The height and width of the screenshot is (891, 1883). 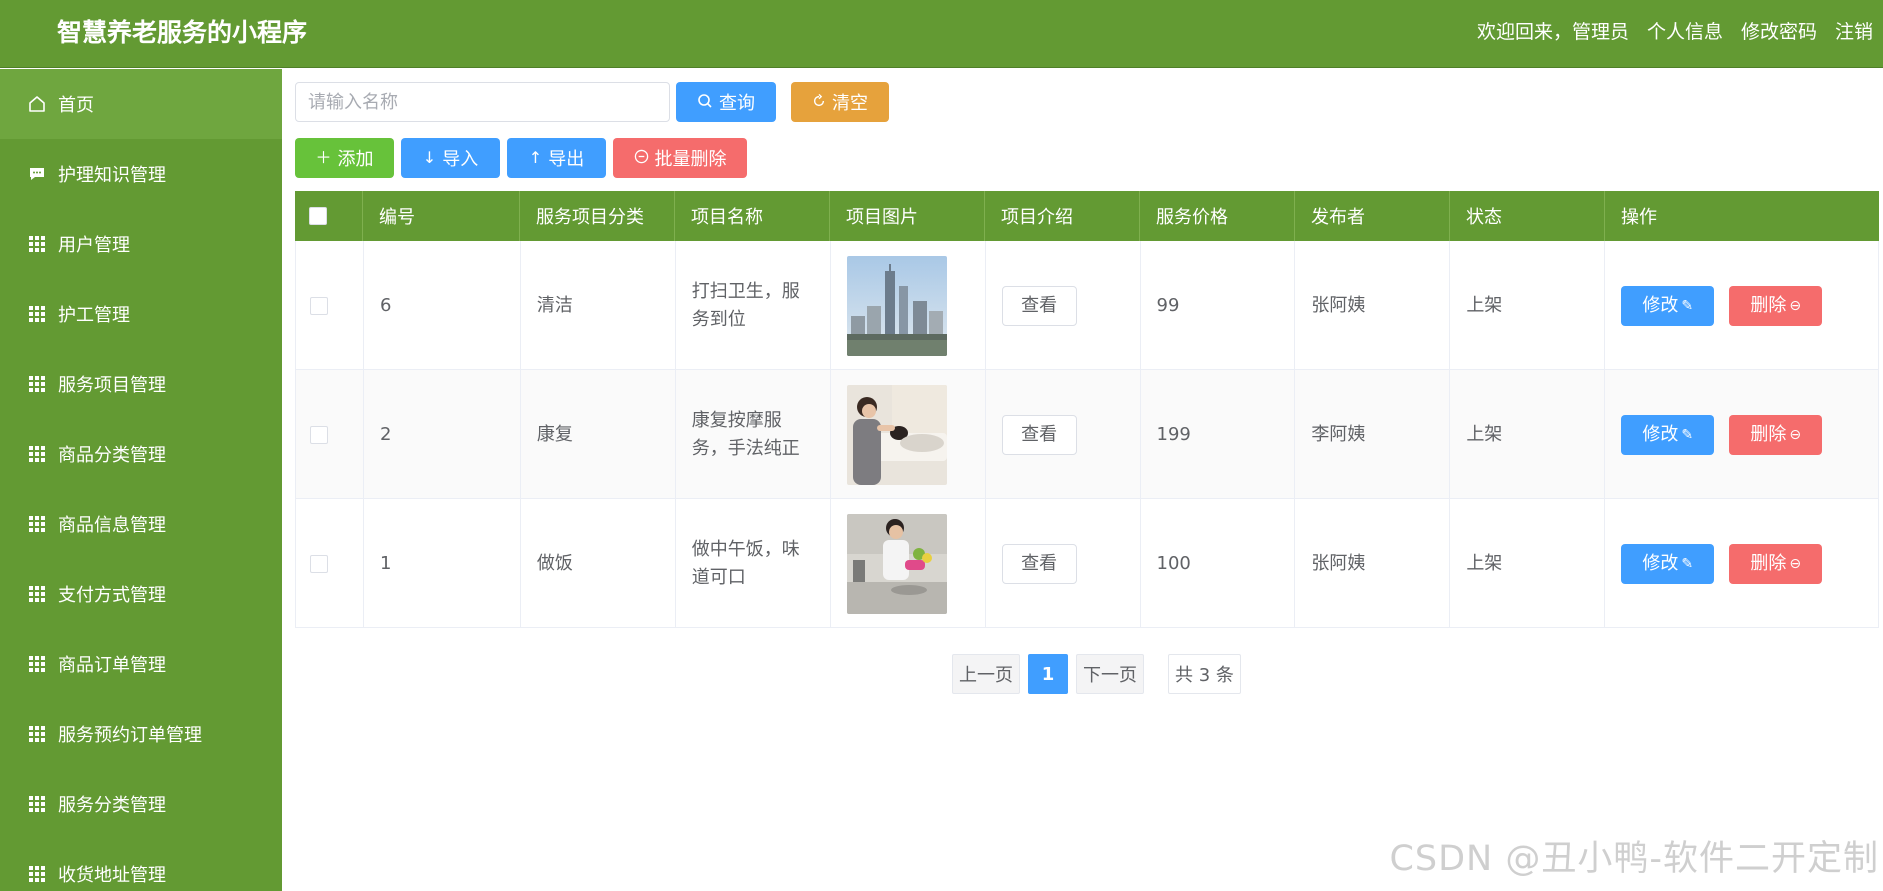 I want to click on table-header: 编号 服务项目分类 项目名称 项目图片 项目介绍 服务价格 发布者 状态 操作, so click(x=1087, y=216).